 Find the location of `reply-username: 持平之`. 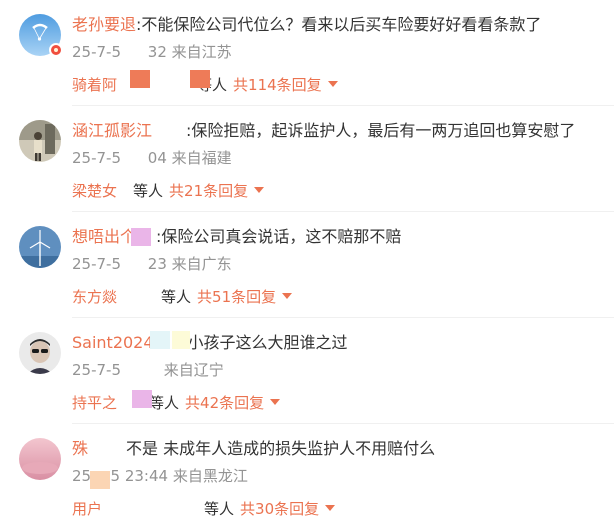

reply-username: 持平之 is located at coordinates (94, 403).